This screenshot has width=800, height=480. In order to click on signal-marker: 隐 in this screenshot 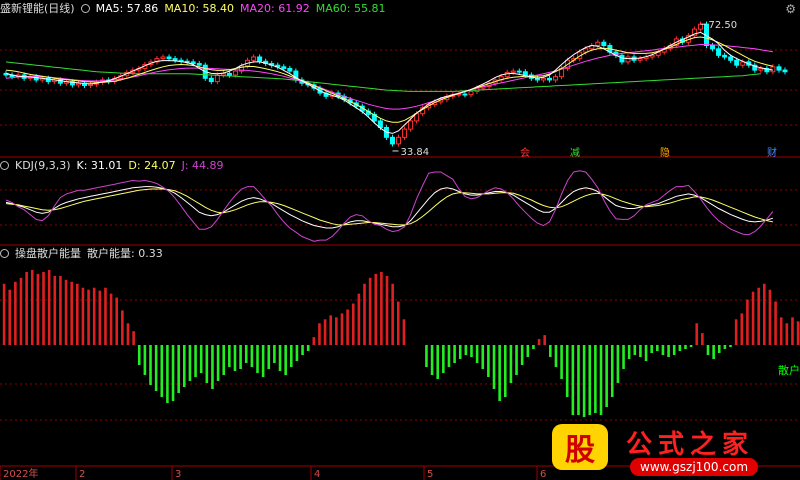, I will do `click(665, 153)`.